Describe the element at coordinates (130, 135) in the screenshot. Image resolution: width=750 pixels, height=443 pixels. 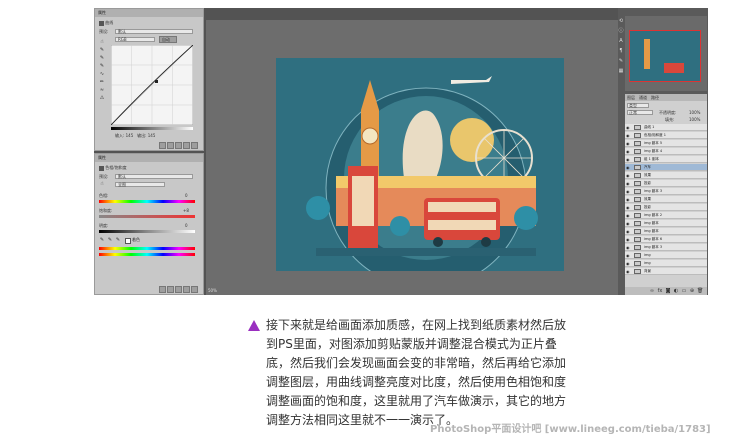
I see `curves-input-value: 145` at that location.